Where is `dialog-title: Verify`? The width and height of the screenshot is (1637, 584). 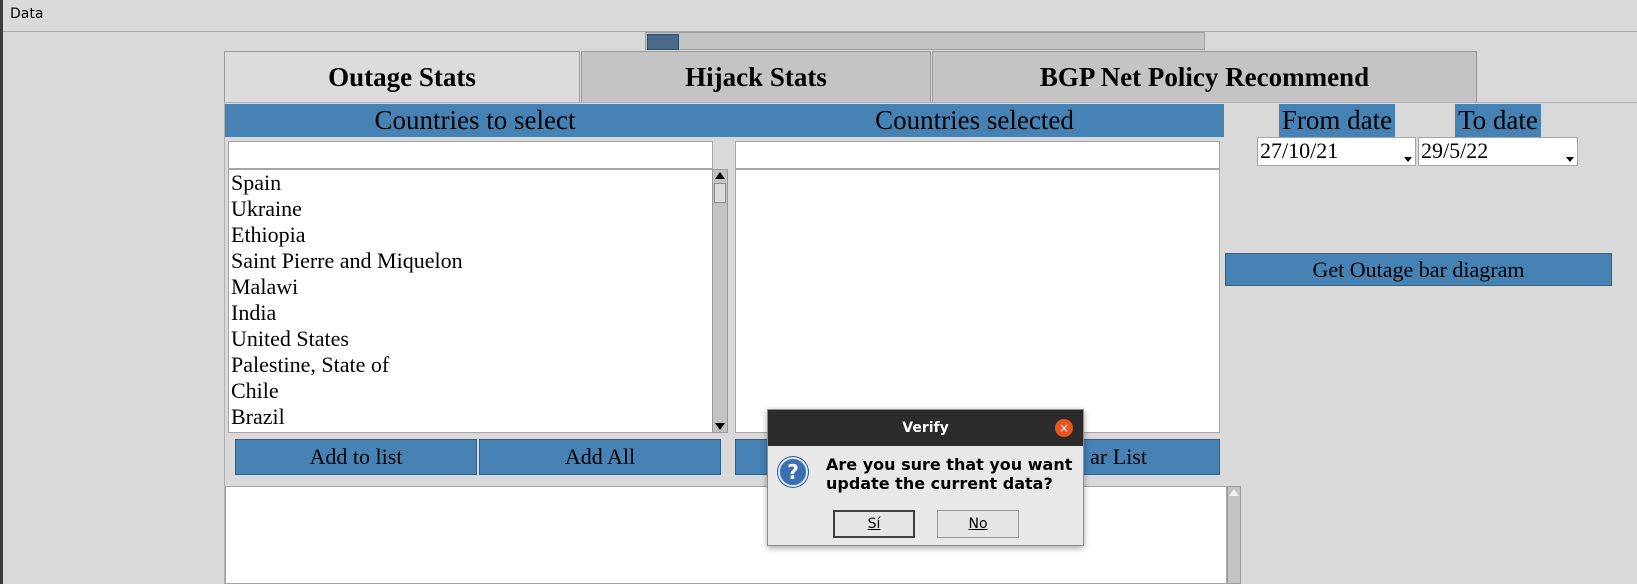
dialog-title: Verify is located at coordinates (925, 428).